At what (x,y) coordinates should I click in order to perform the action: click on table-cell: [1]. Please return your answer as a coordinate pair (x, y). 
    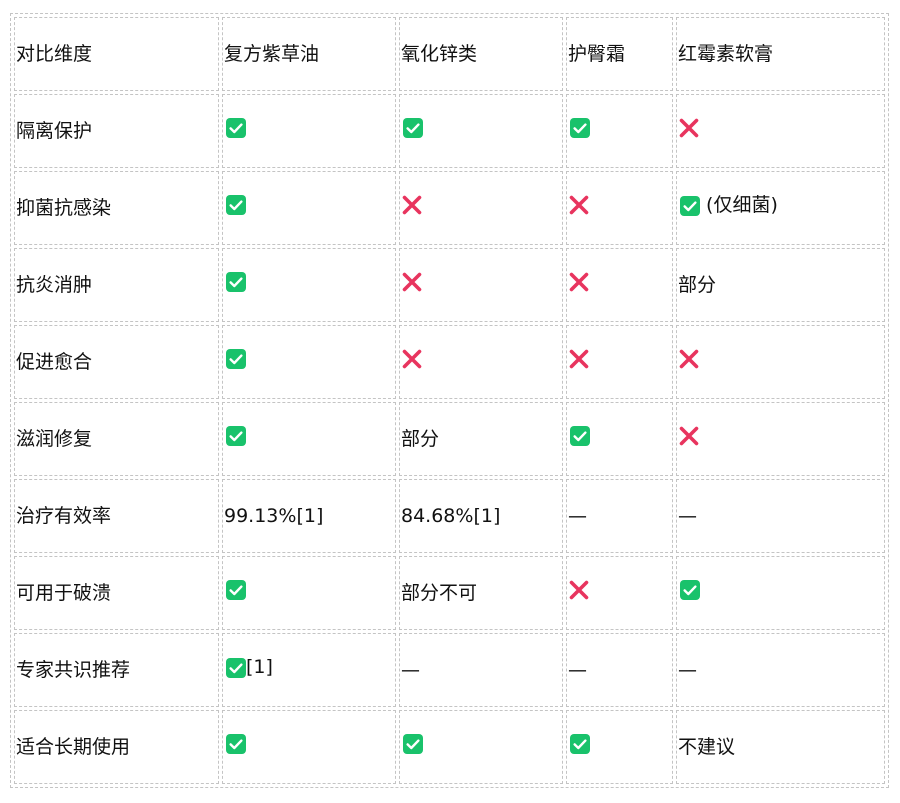
    Looking at the image, I should click on (309, 670).